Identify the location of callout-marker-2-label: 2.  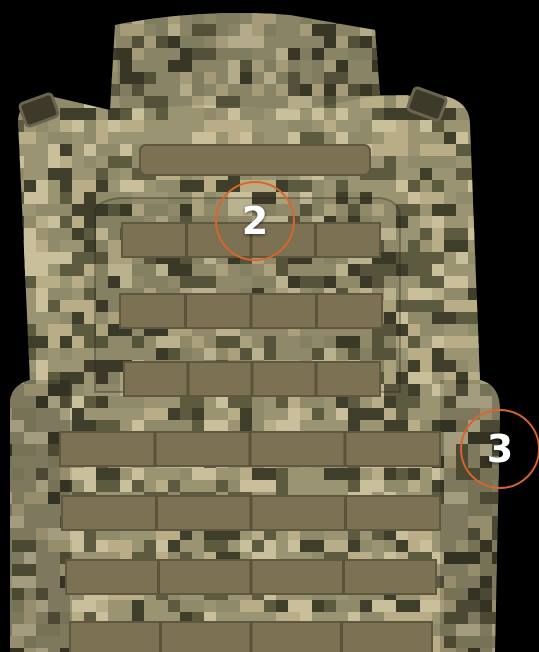
(255, 221).